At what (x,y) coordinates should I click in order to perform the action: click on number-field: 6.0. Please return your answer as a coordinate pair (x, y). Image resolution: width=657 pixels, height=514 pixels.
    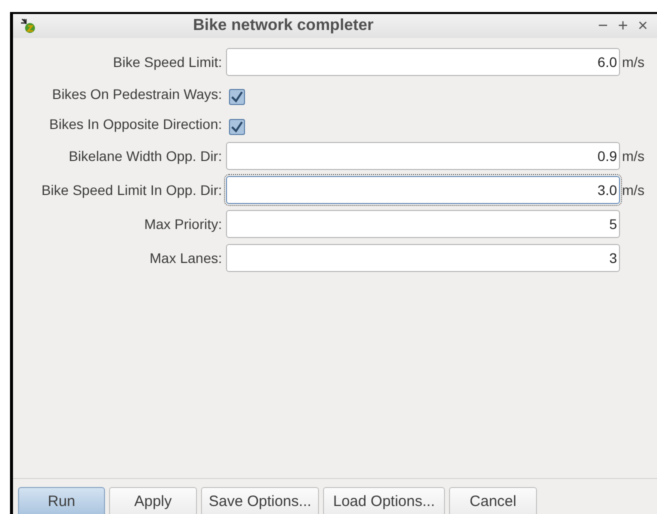
    Looking at the image, I should click on (423, 62).